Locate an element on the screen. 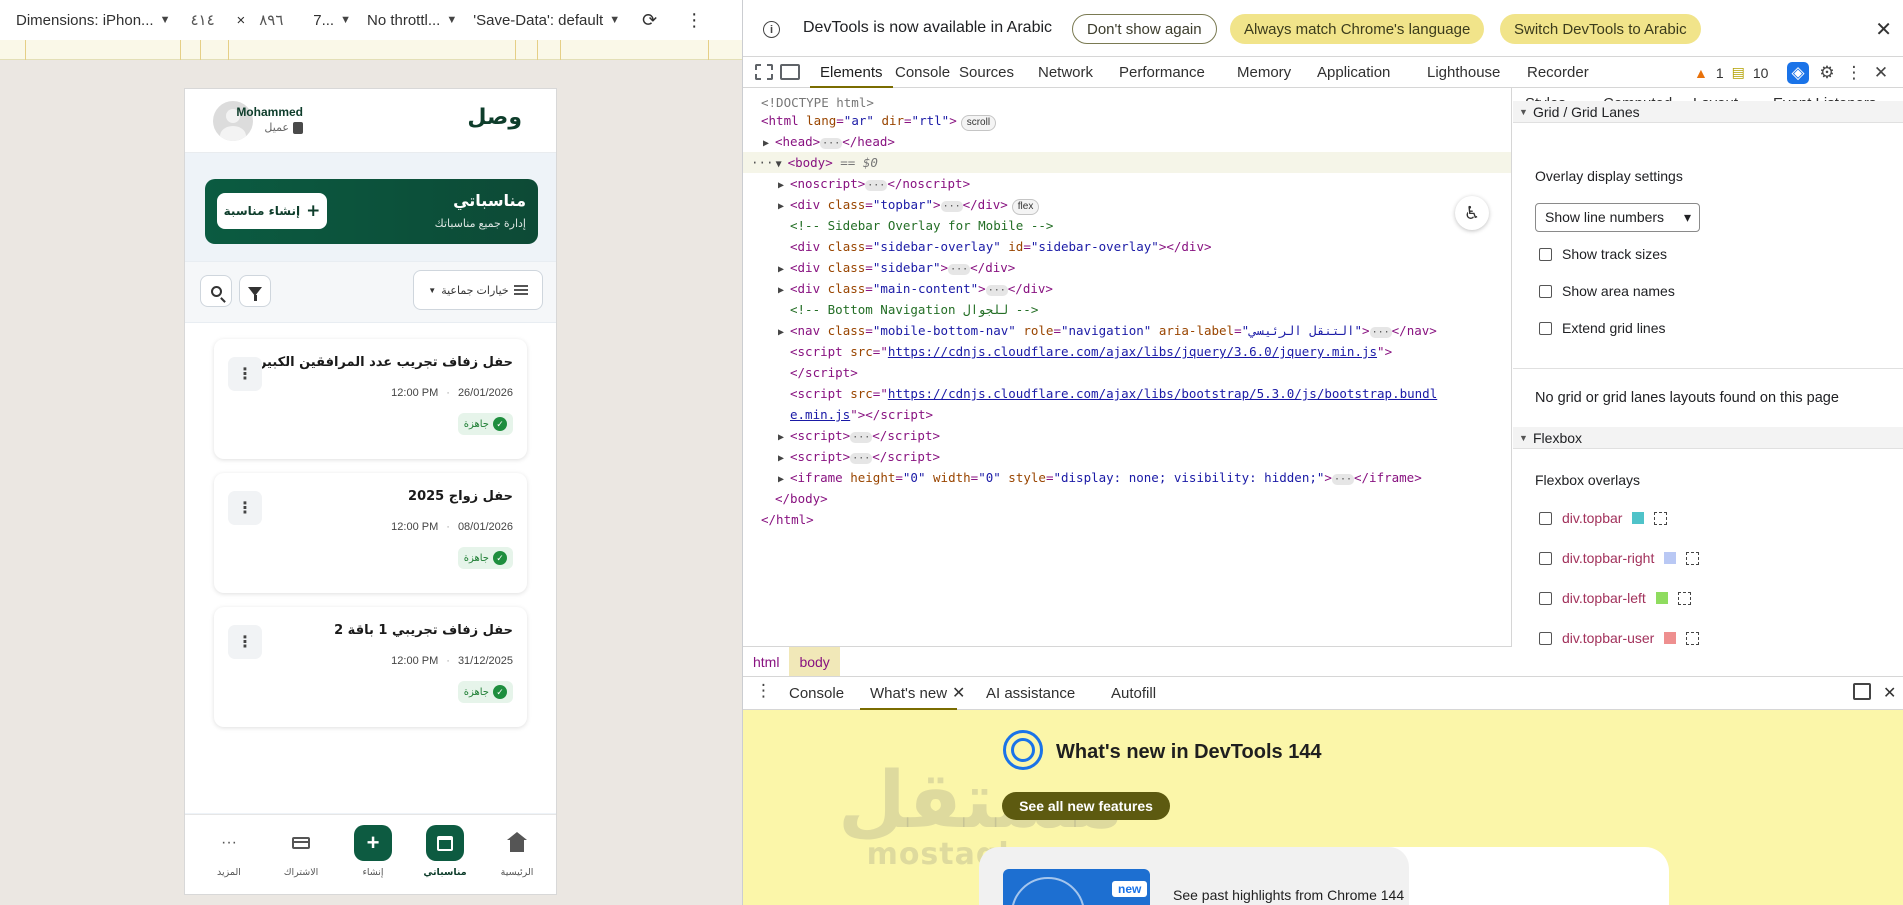 The width and height of the screenshot is (1903, 905). height-input: ٨٩٦ is located at coordinates (278, 20).